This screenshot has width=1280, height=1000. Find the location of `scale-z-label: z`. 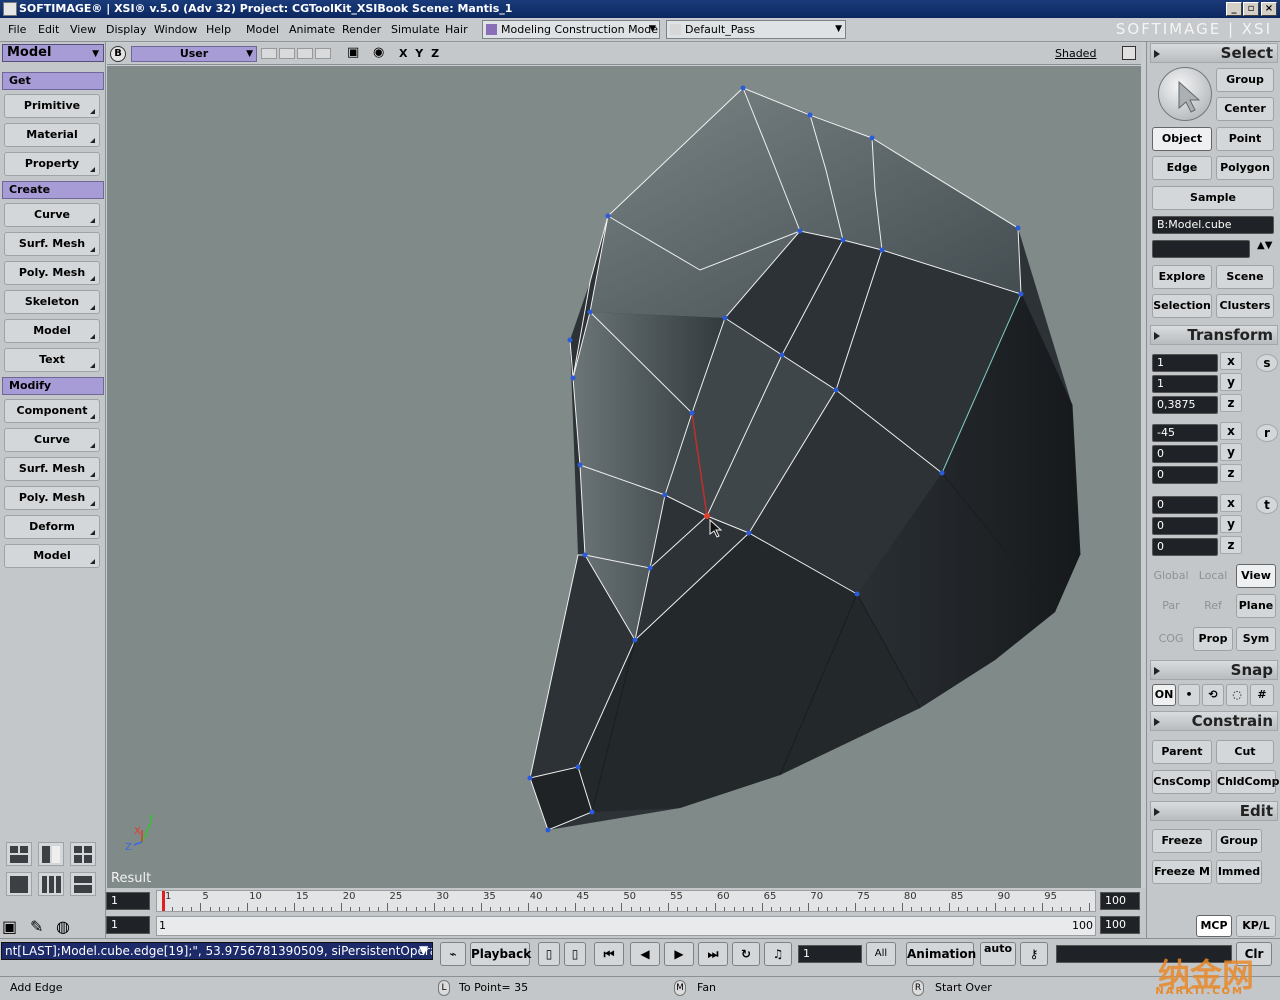

scale-z-label: z is located at coordinates (1231, 403).